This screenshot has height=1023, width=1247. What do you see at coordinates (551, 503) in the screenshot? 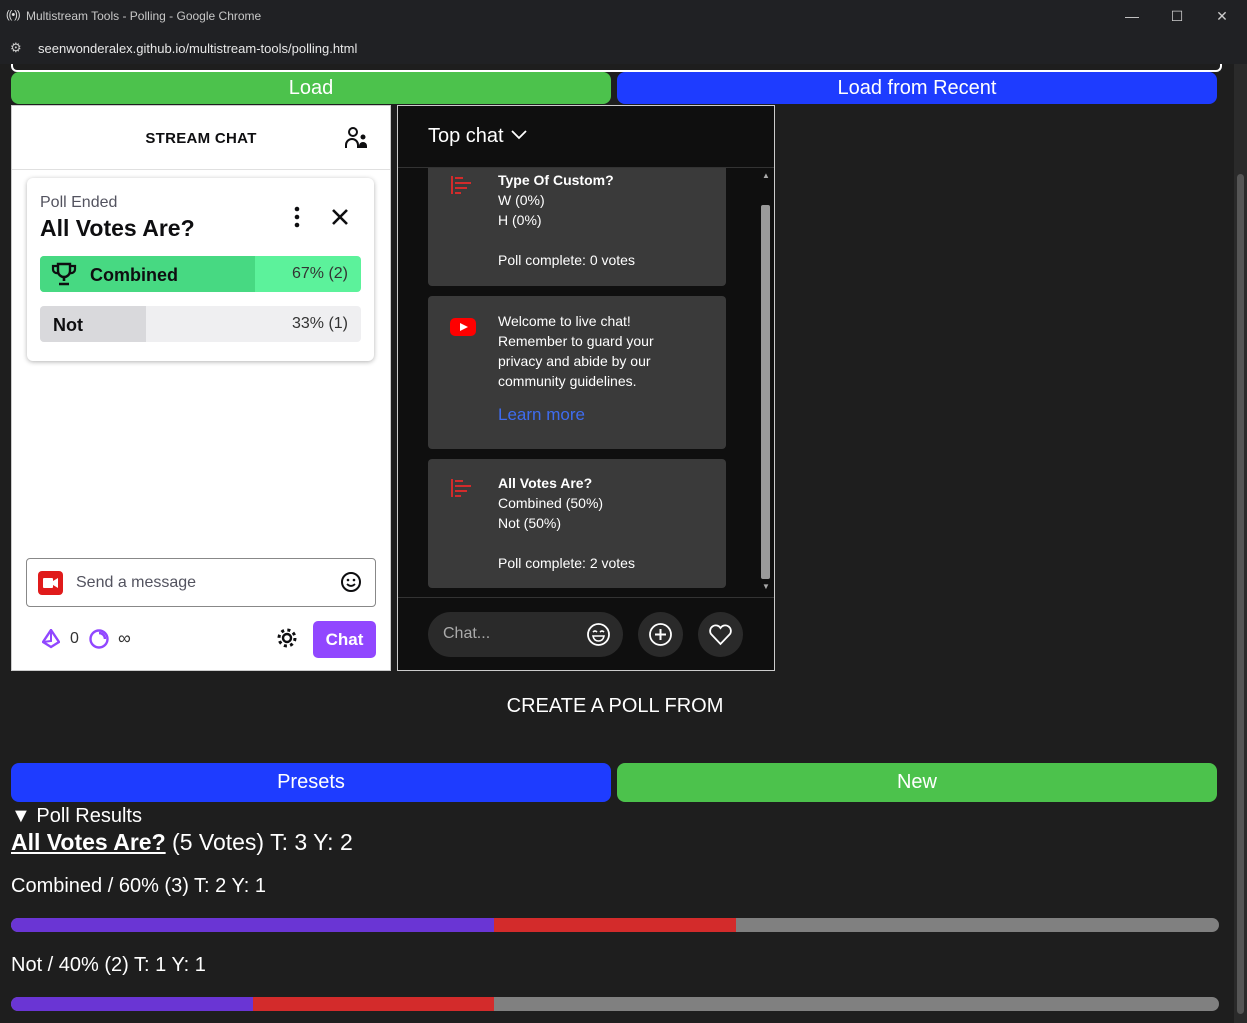
I see `poll-message-line: Combined (50%)` at bounding box center [551, 503].